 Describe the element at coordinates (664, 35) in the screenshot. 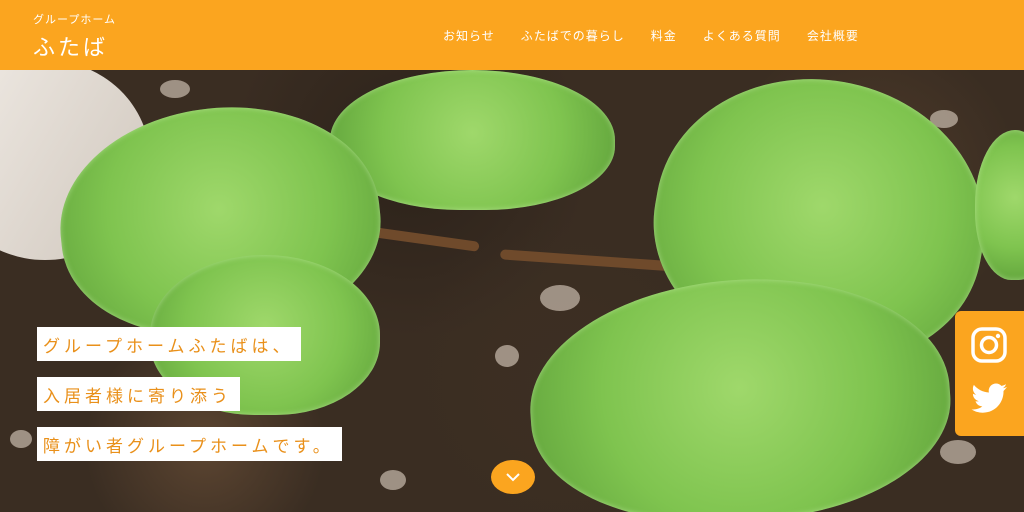

I see `nav-item-price: 料金` at that location.